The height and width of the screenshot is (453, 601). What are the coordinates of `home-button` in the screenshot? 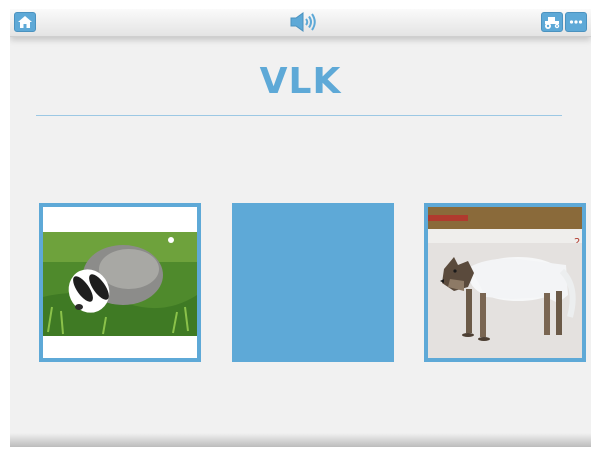 It's located at (25, 22).